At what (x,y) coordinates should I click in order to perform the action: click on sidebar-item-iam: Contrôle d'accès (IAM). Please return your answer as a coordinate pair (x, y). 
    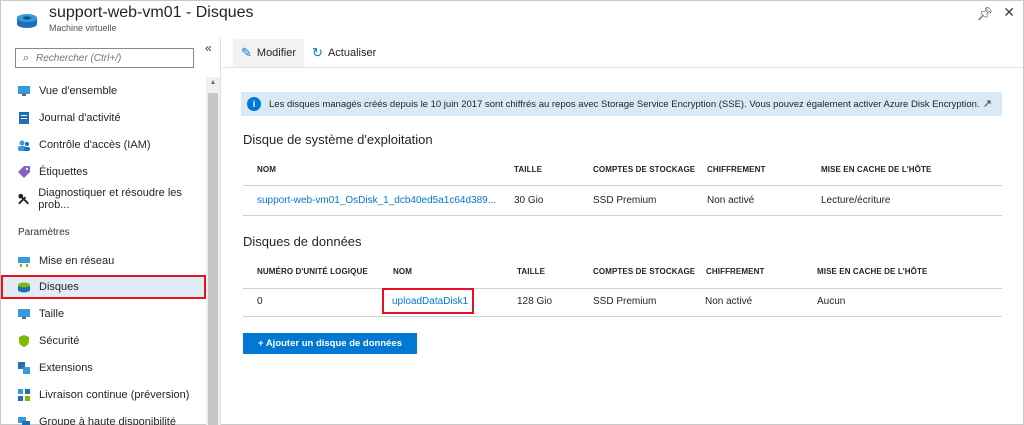
    Looking at the image, I should click on (103, 145).